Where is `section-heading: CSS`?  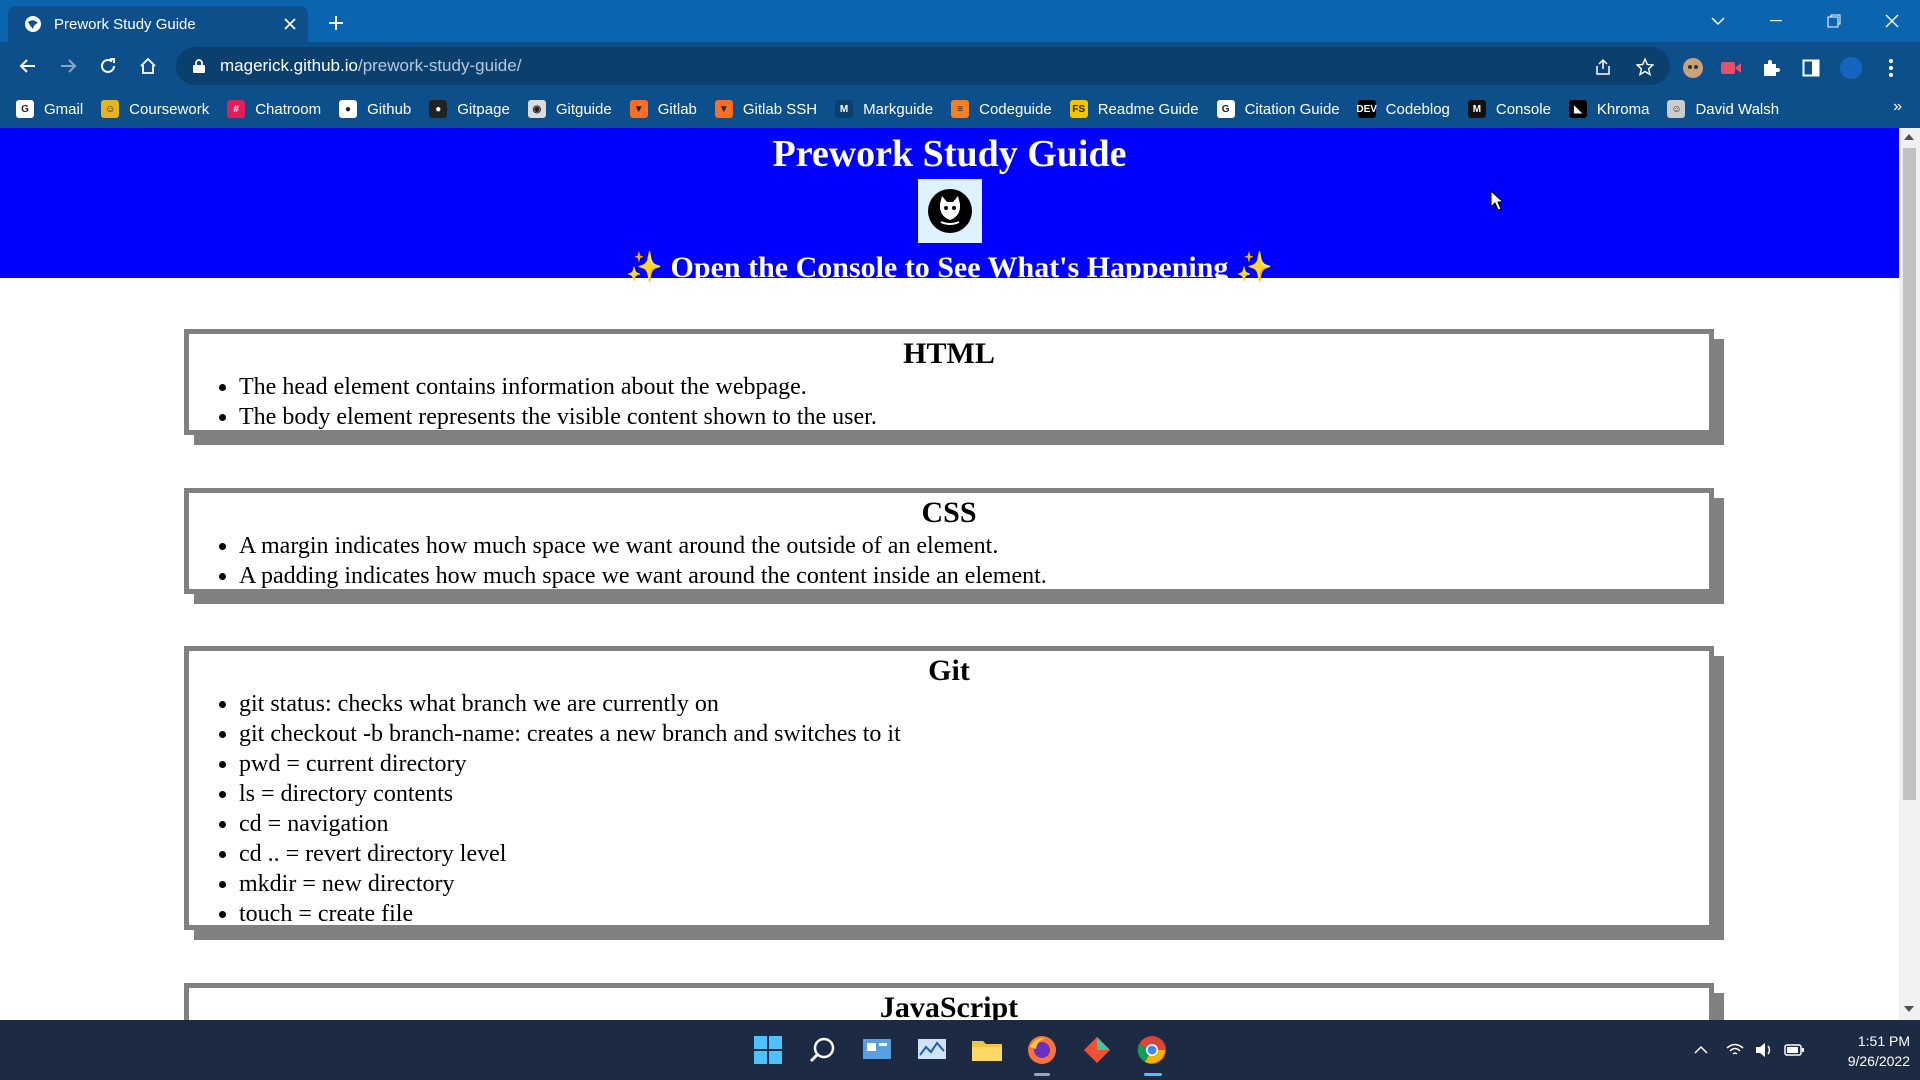
section-heading: CSS is located at coordinates (949, 512).